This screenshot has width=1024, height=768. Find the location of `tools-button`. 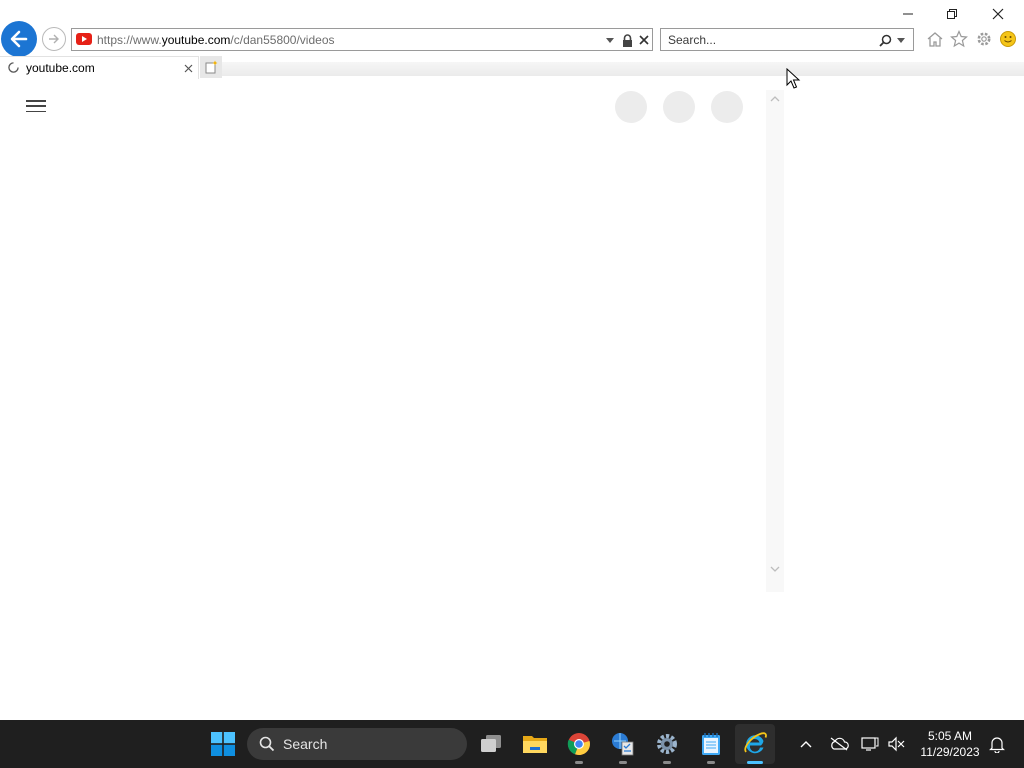

tools-button is located at coordinates (984, 39).